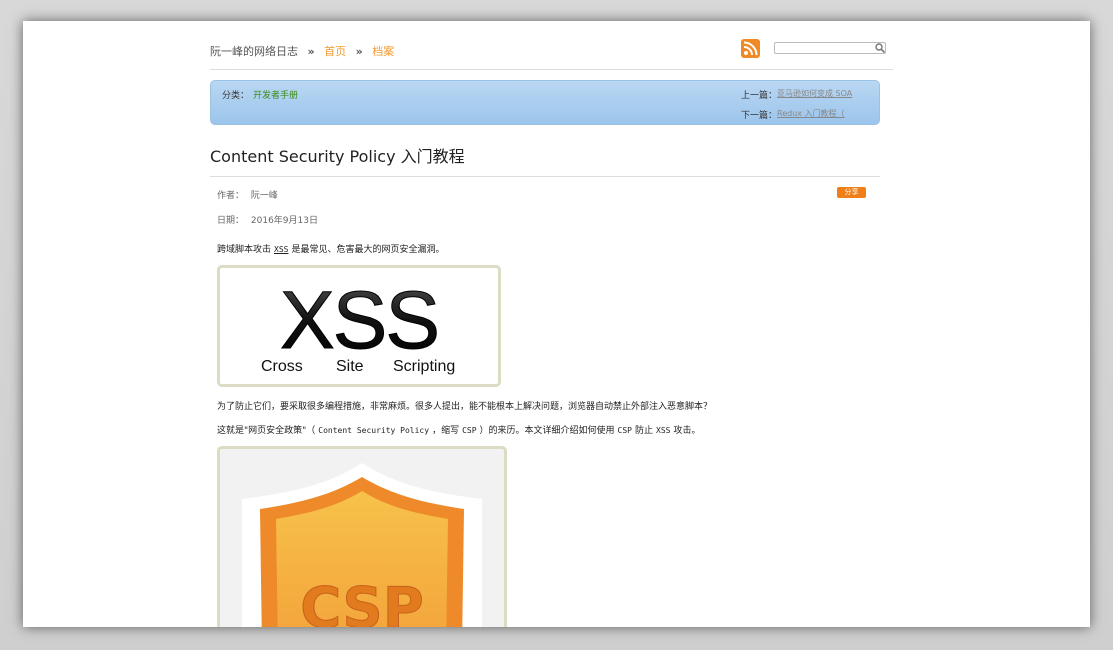  What do you see at coordinates (284, 221) in the screenshot?
I see `date-value: 2016年9月13日` at bounding box center [284, 221].